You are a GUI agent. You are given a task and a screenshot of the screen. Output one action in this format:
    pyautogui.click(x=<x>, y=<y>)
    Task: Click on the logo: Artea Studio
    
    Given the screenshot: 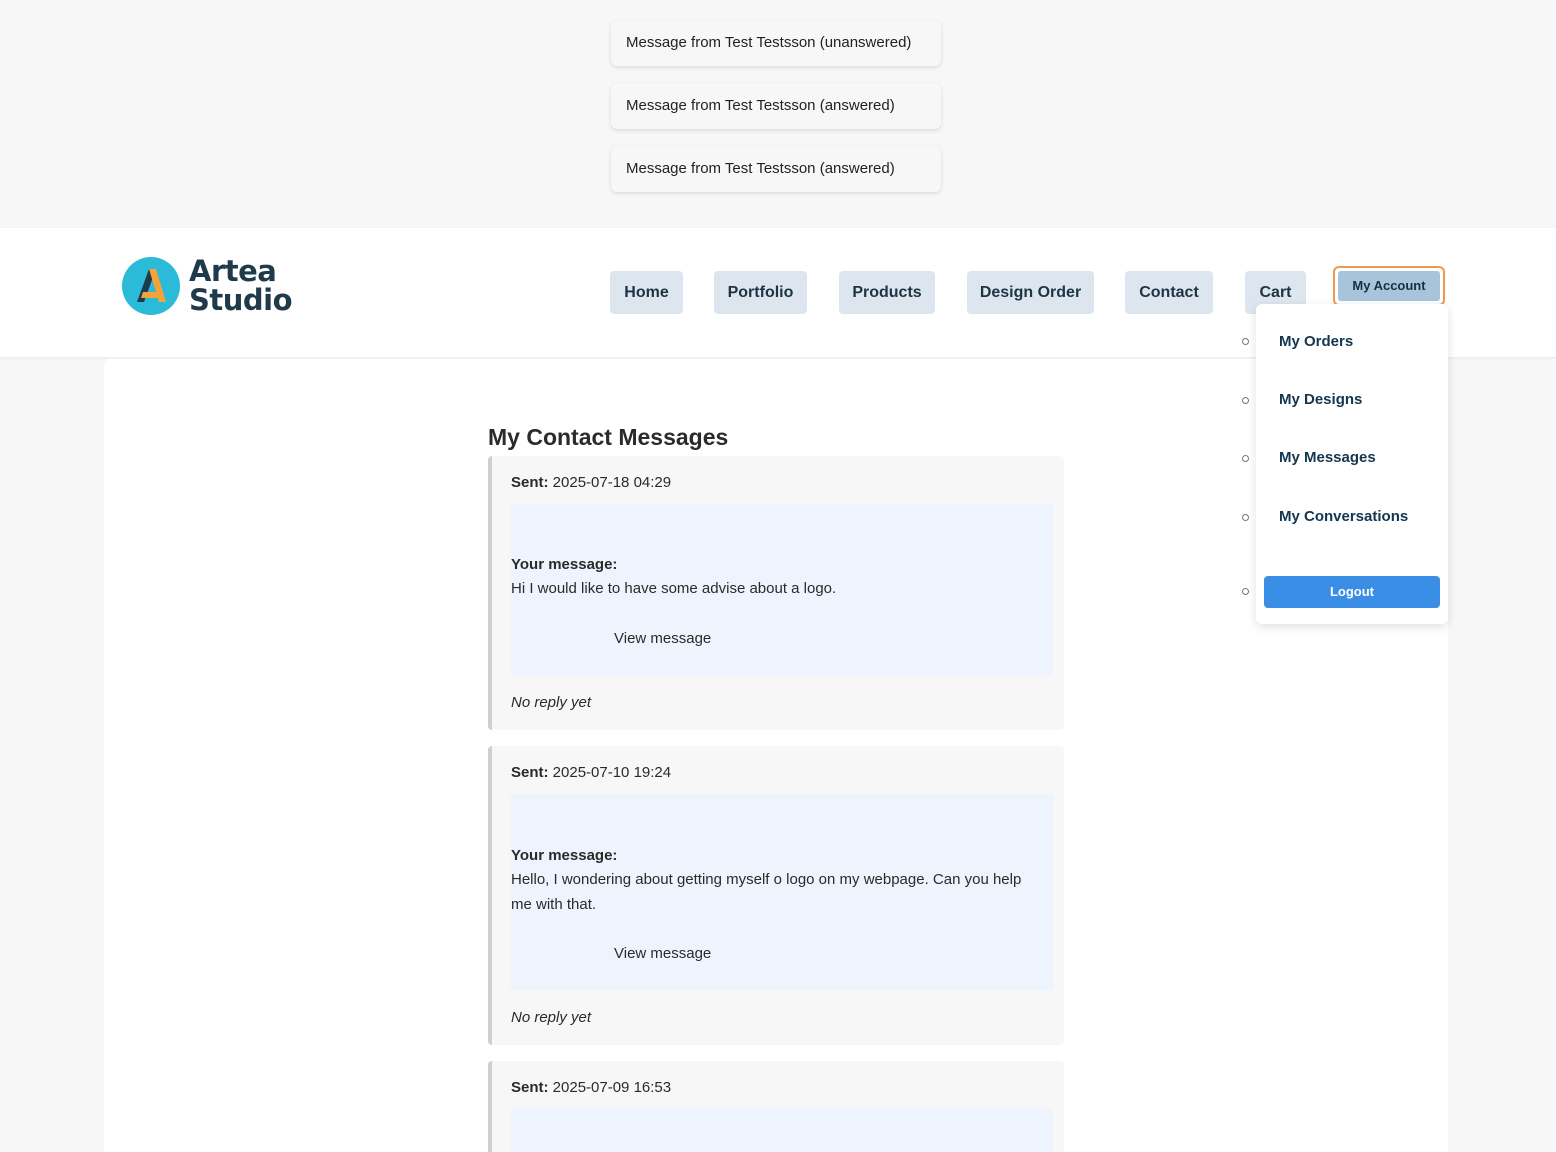 What is the action you would take?
    pyautogui.click(x=211, y=286)
    